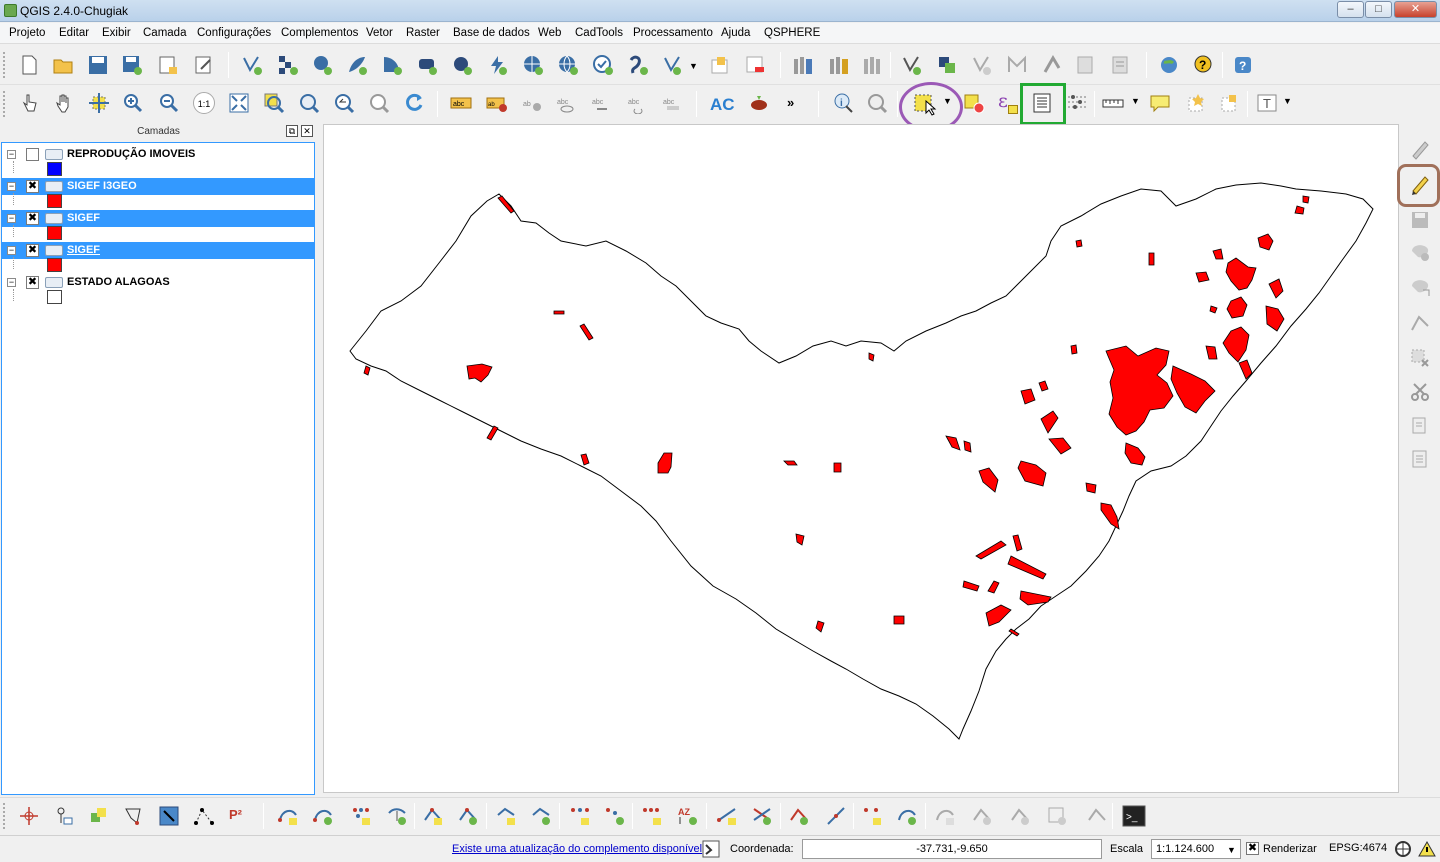 The image size is (1440, 862). I want to click on cad-tool-3-icon, so click(361, 816).